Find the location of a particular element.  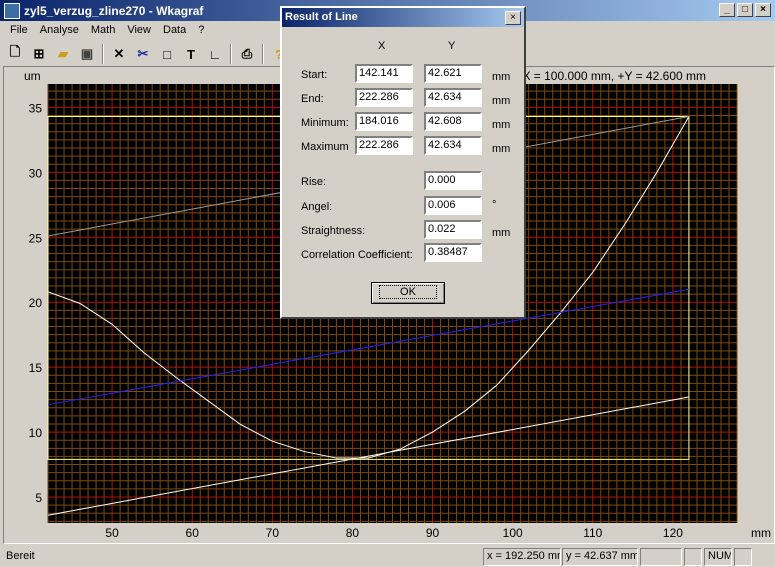

menu-help: ? is located at coordinates (201, 31).